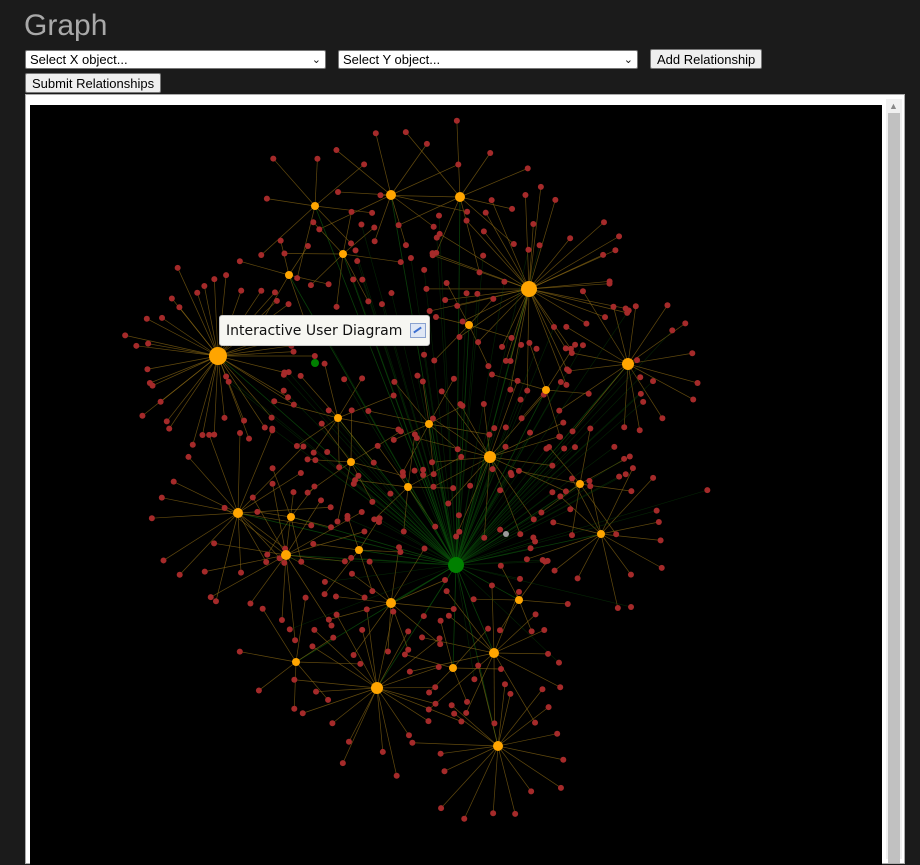  What do you see at coordinates (315, 363) in the screenshot?
I see `root-node` at bounding box center [315, 363].